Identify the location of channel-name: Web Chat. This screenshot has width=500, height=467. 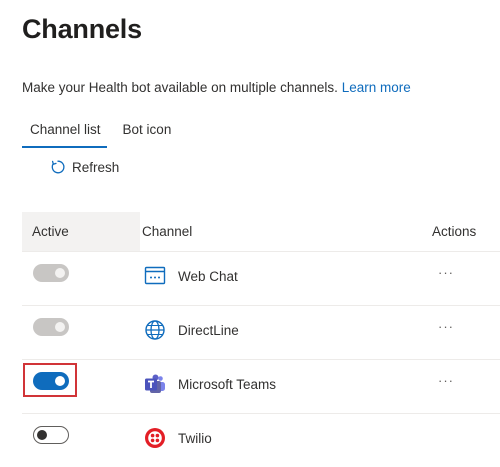
(208, 276).